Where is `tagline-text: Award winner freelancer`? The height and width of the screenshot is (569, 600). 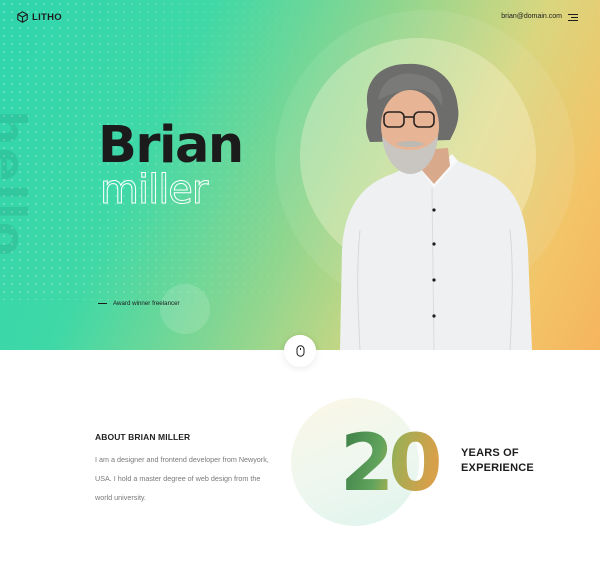
tagline-text: Award winner freelancer is located at coordinates (146, 303).